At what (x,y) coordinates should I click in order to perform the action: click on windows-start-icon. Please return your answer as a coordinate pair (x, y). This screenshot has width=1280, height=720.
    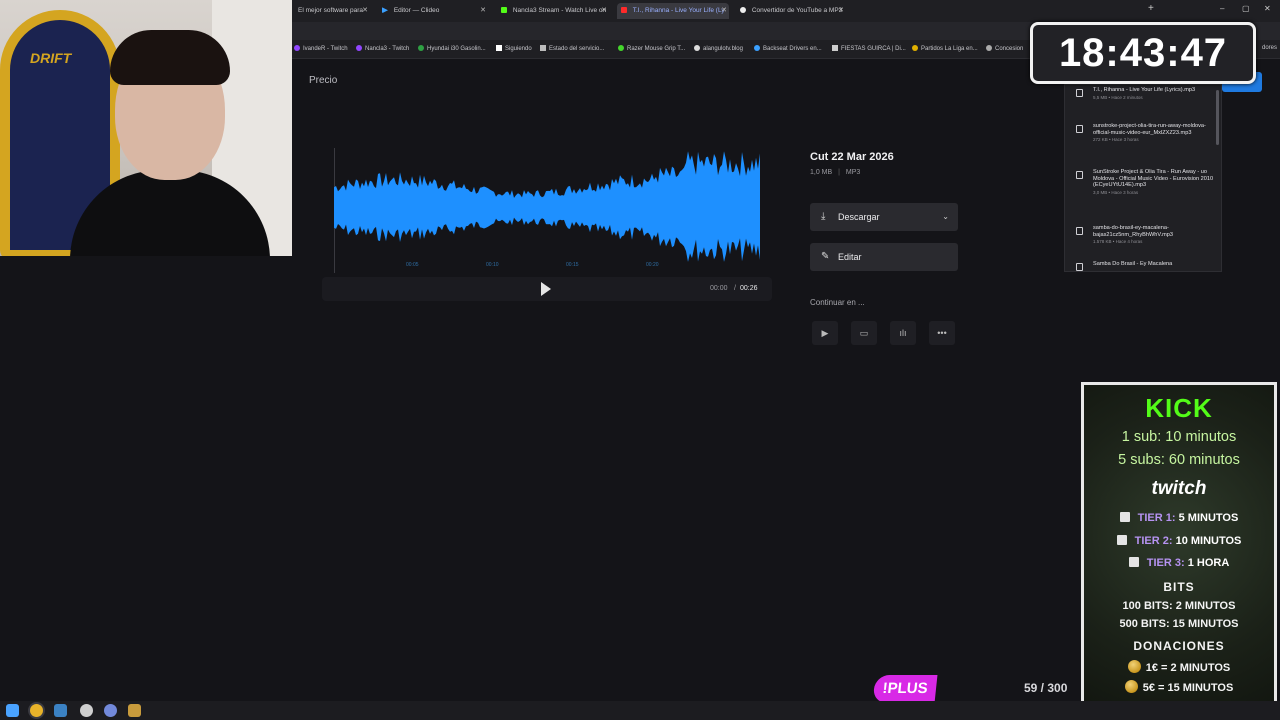
    Looking at the image, I should click on (12, 710).